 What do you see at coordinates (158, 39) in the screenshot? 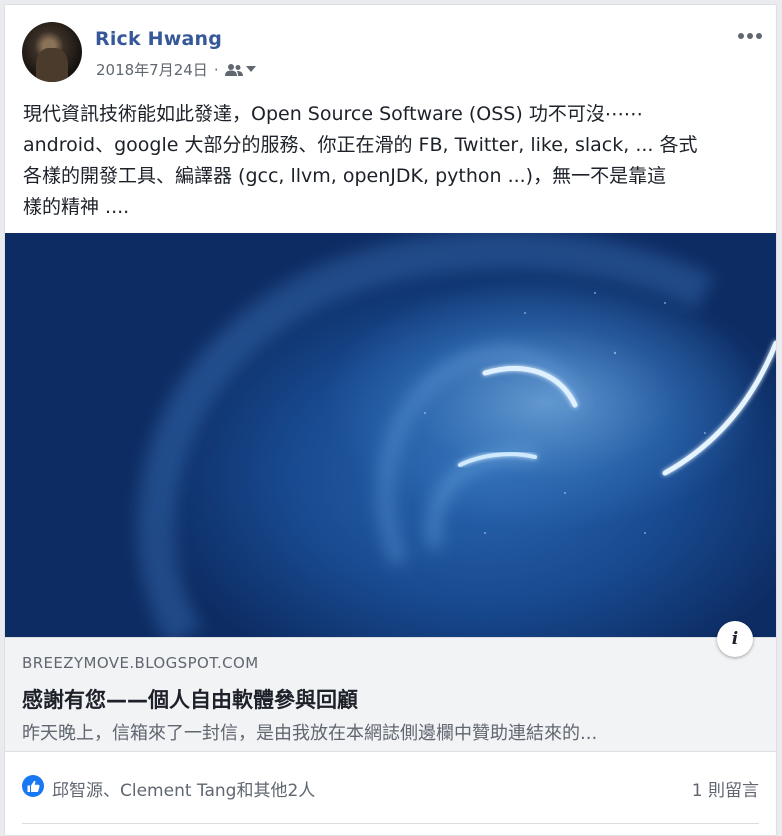
I see `author-name: Rick Hwang` at bounding box center [158, 39].